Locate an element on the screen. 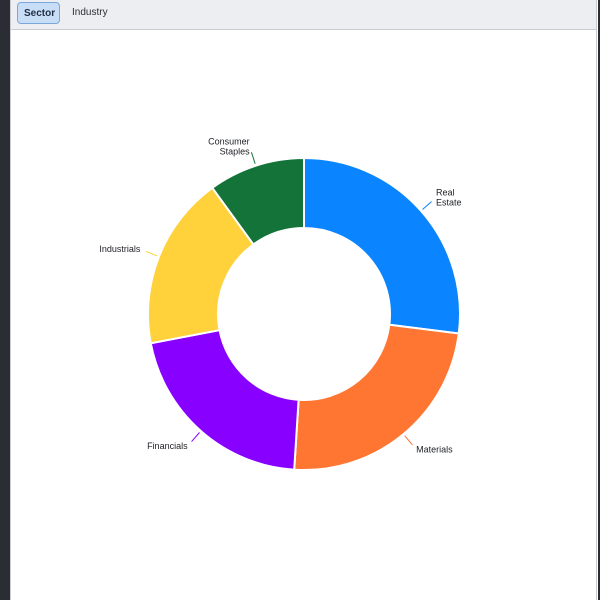  slice-label-consumer-staples: Consumer Staples is located at coordinates (229, 147).